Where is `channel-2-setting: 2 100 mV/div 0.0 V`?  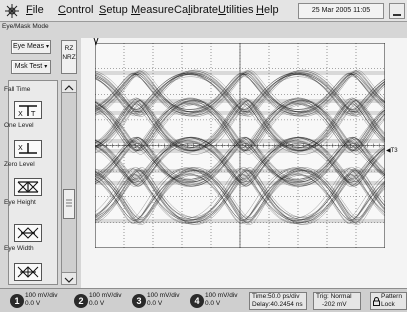 channel-2-setting: 2 100 mV/div 0.0 V is located at coordinates (102, 301).